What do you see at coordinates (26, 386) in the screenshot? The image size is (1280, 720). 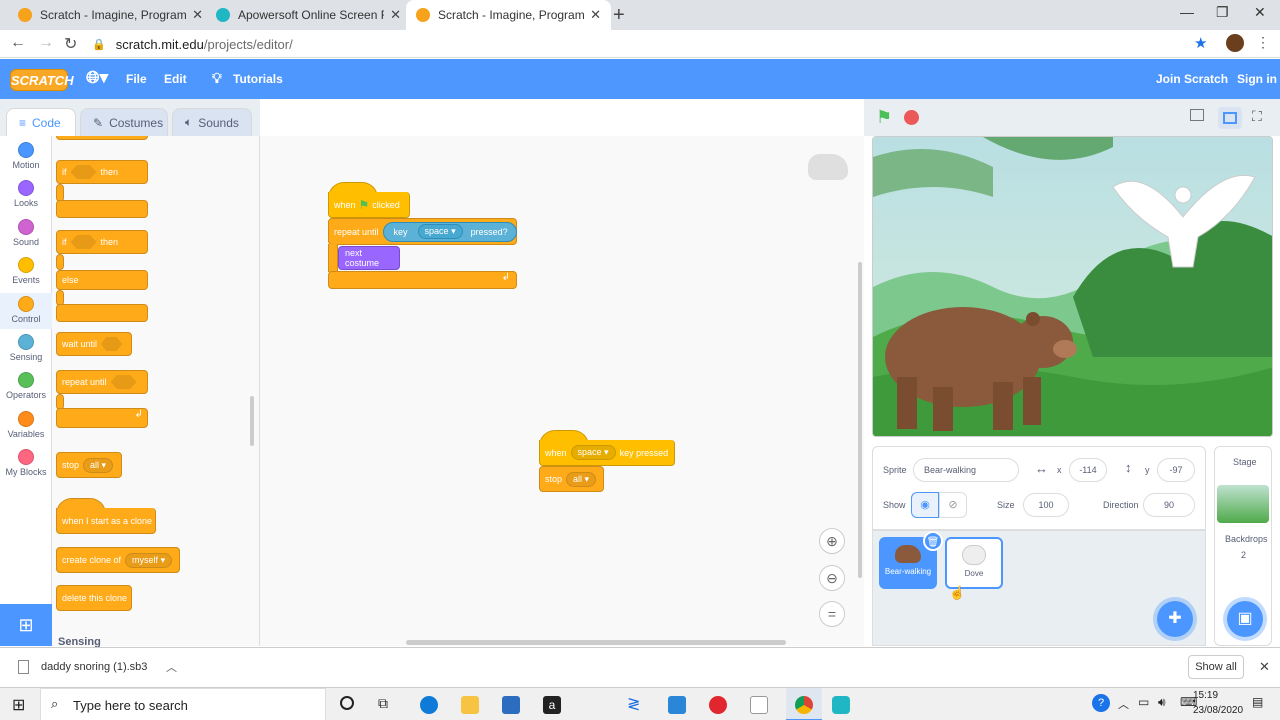 I see `category-operators: Operators` at bounding box center [26, 386].